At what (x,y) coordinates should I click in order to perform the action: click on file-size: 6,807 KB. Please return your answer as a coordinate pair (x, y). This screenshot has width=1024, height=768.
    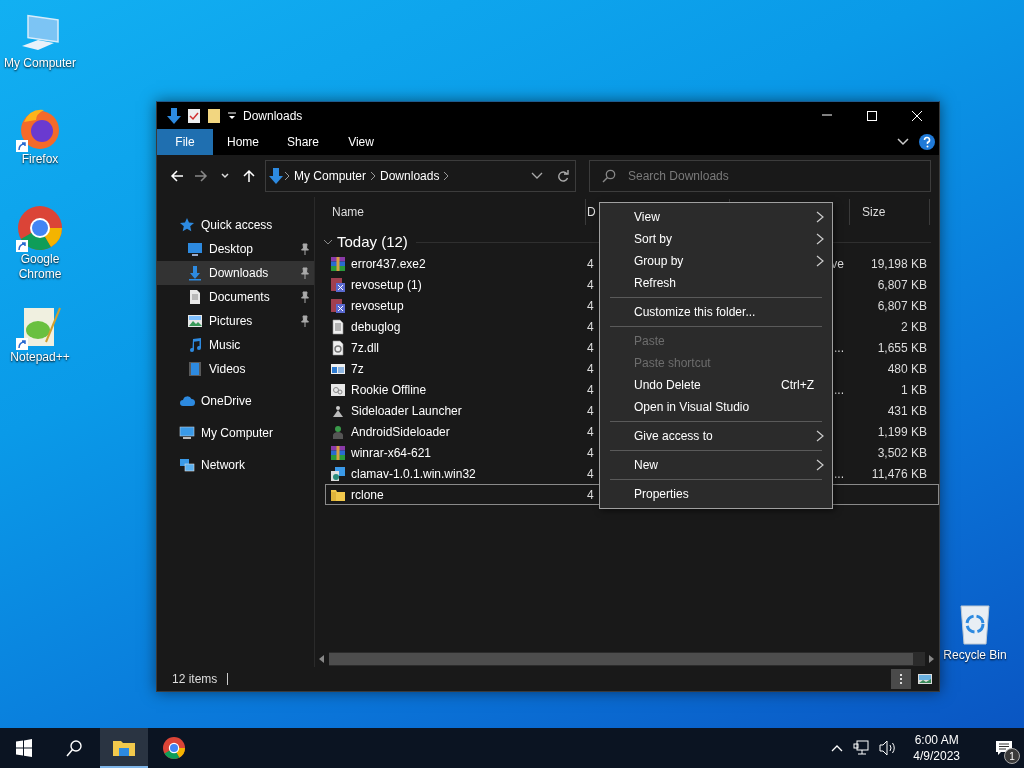
    Looking at the image, I should click on (902, 306).